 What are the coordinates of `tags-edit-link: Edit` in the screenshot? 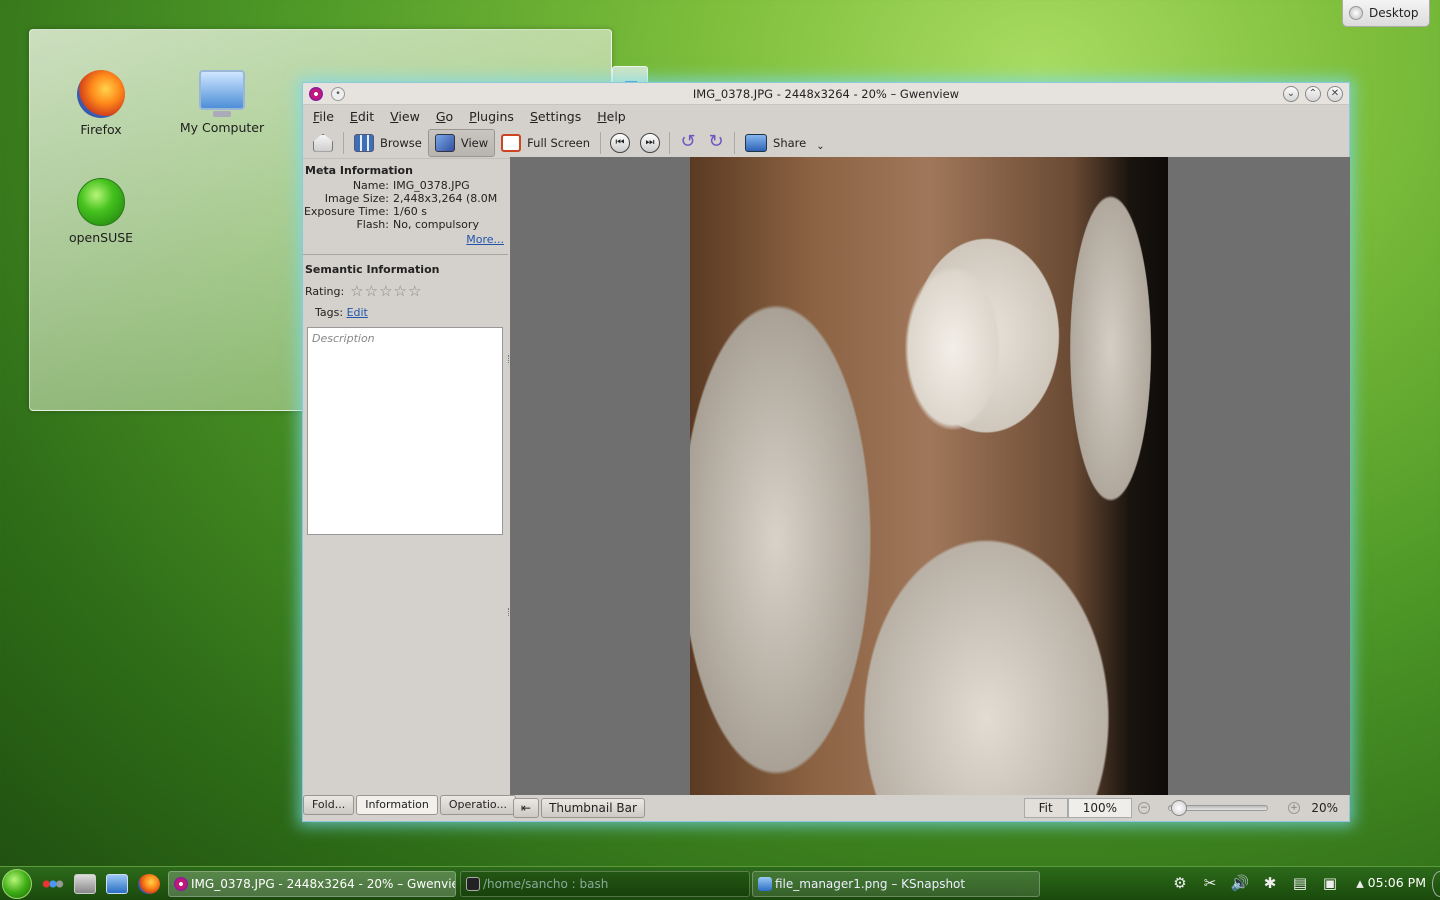 It's located at (357, 312).